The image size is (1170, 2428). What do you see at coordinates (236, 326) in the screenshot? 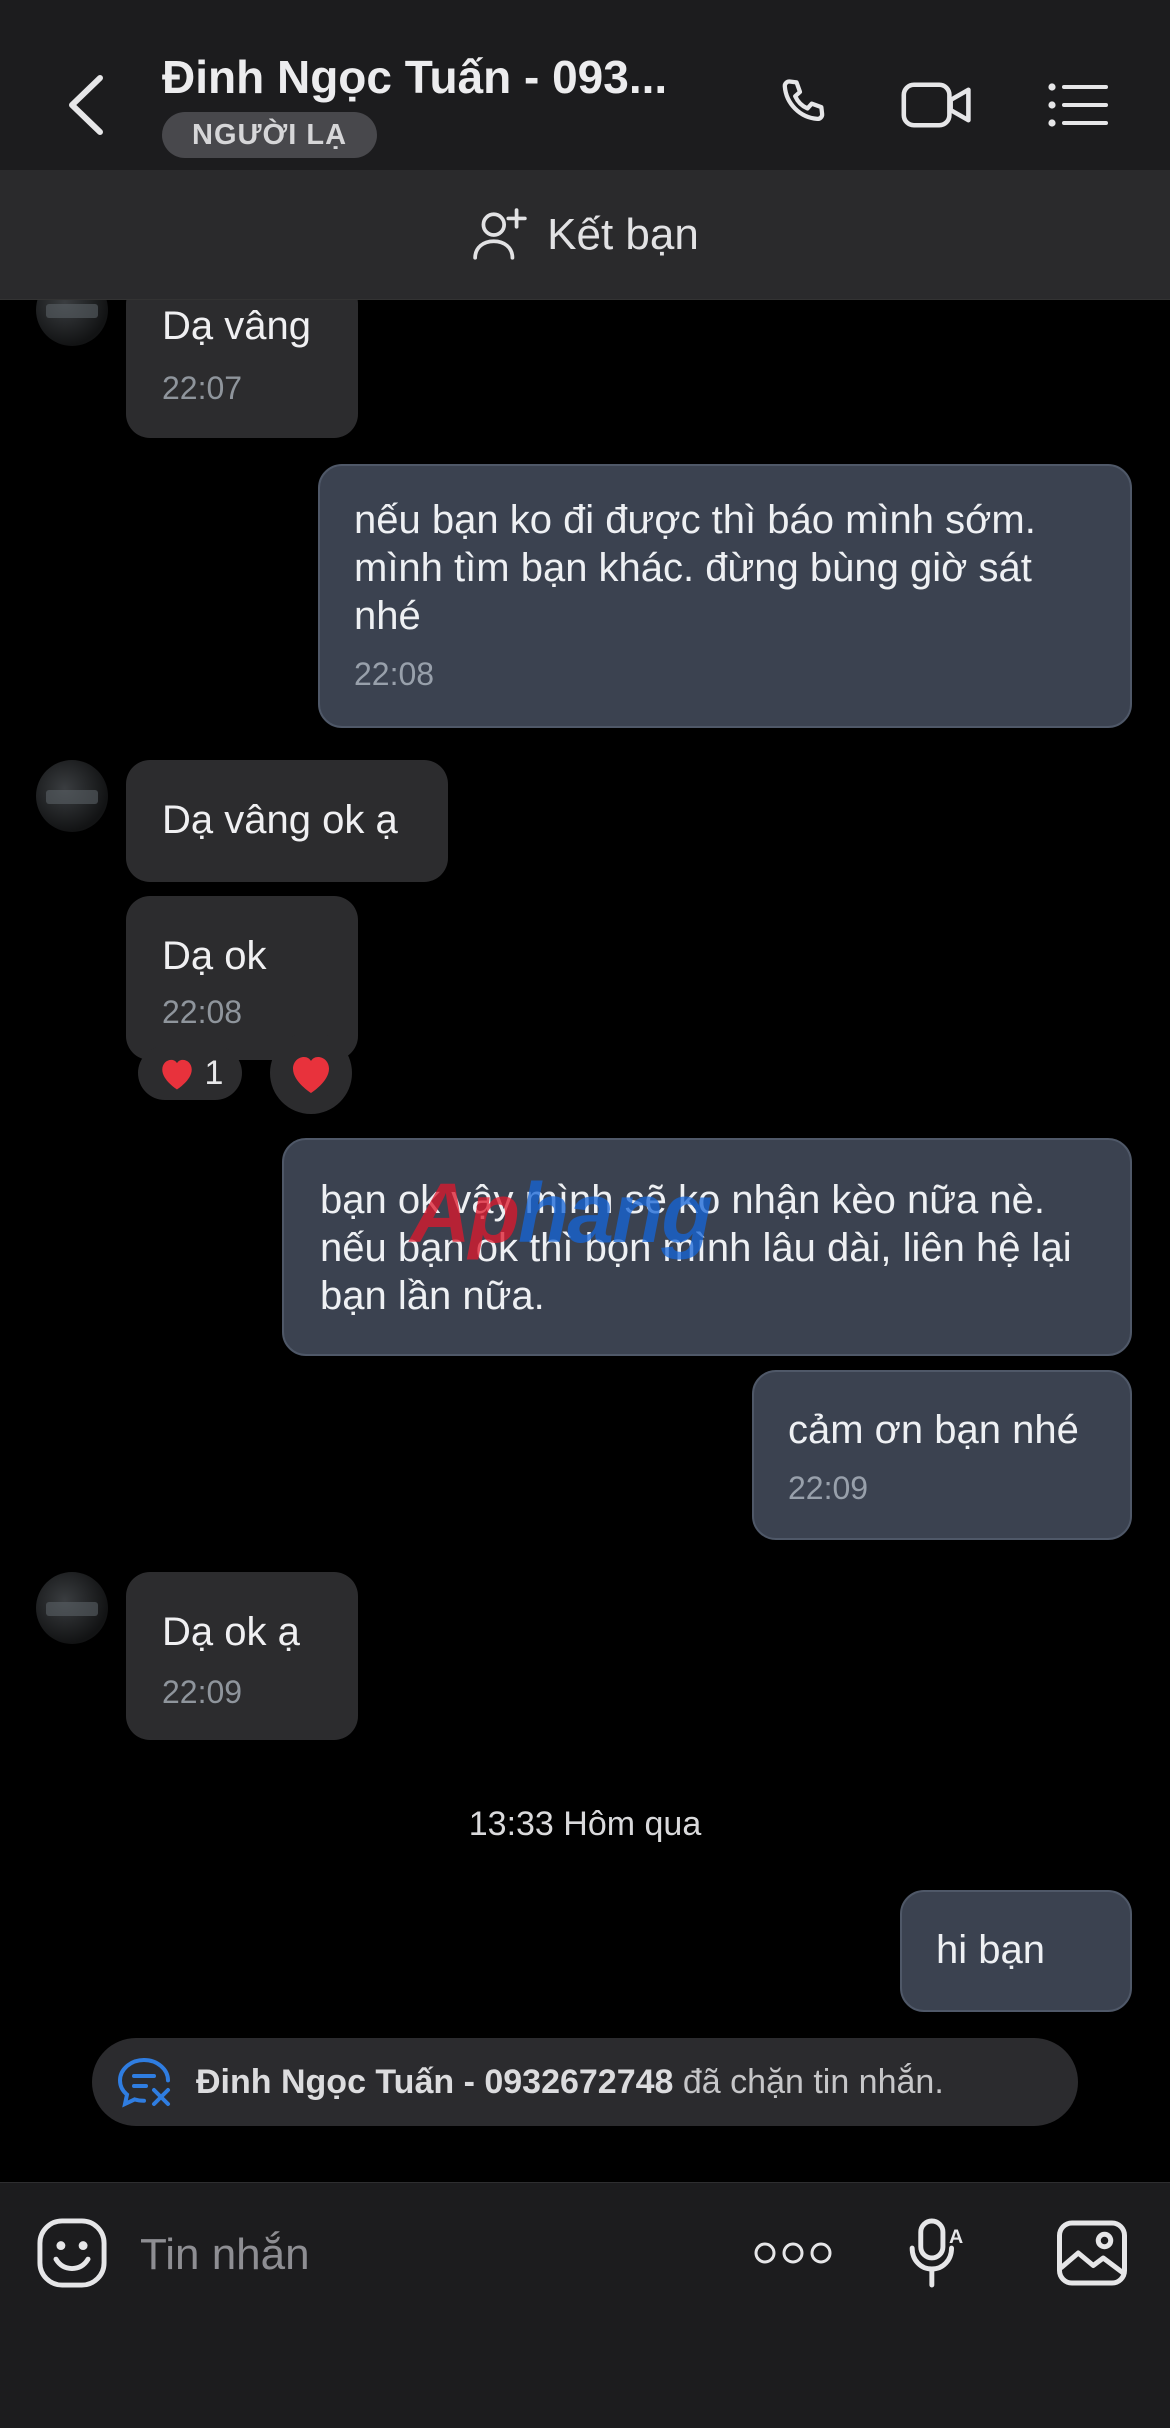
I see `message-text: Dạ vâng` at bounding box center [236, 326].